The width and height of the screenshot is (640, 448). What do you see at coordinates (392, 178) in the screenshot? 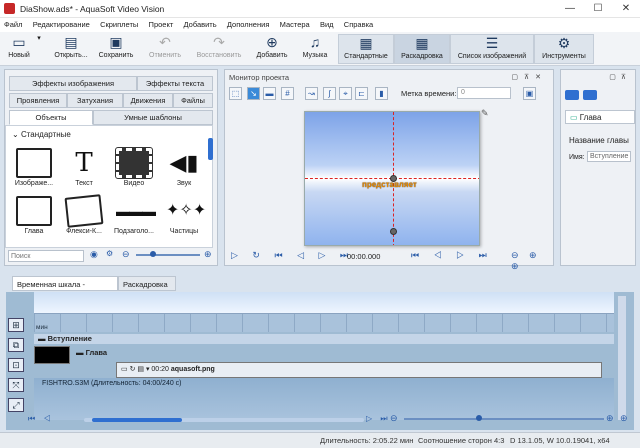
I see `preview-canvas: представляет` at bounding box center [392, 178].